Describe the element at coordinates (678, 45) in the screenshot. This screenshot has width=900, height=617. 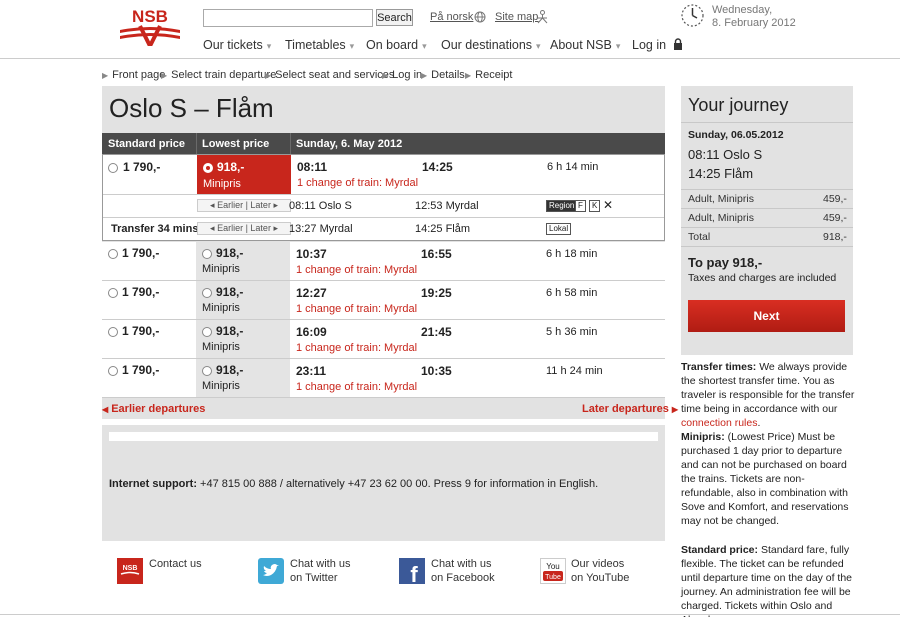
I see `lock-icon` at that location.